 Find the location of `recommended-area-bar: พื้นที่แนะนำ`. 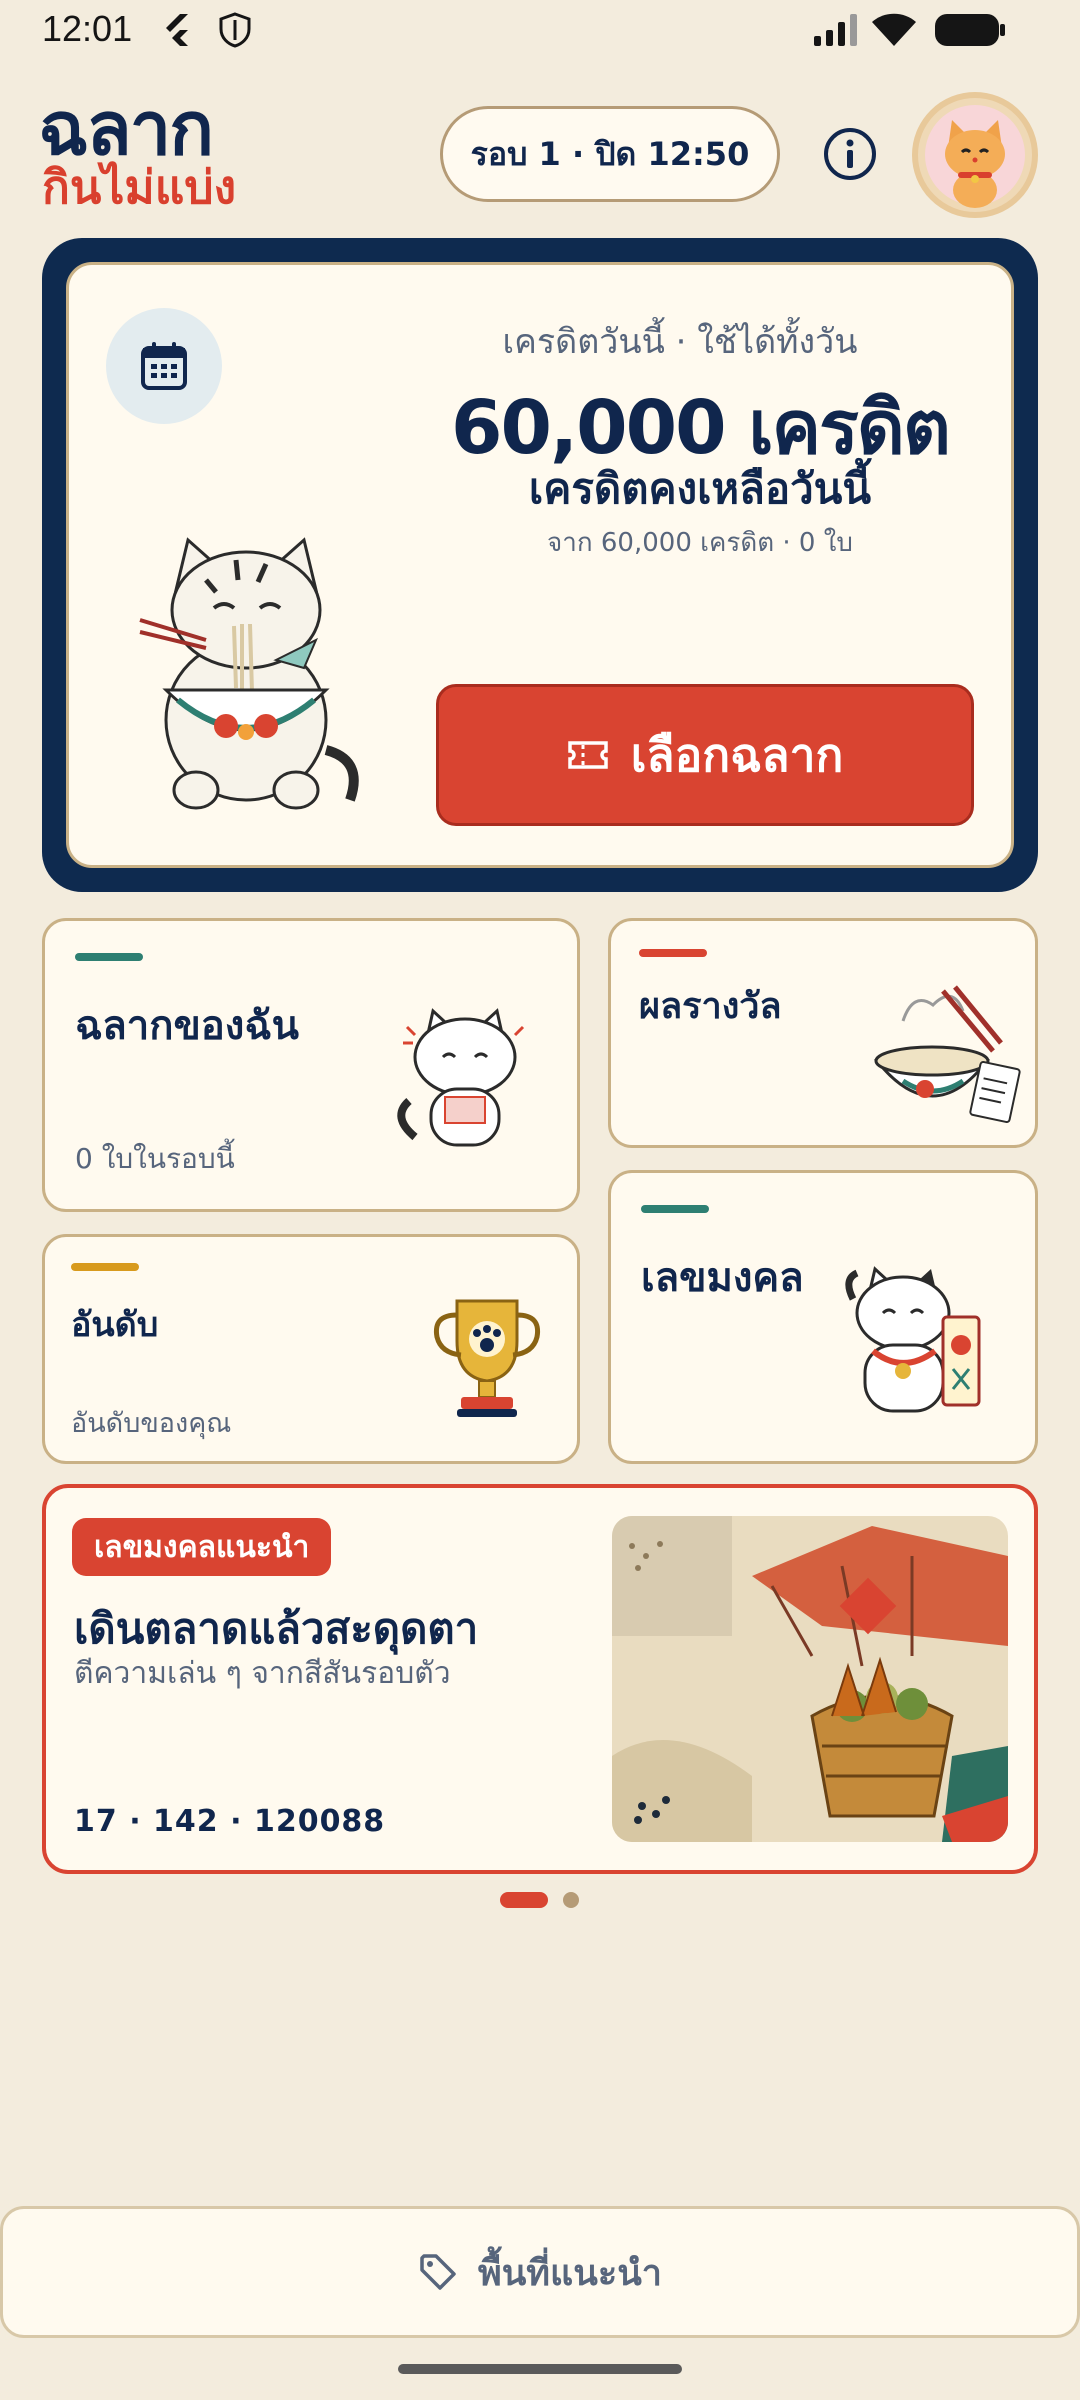

recommended-area-bar: พื้นที่แนะนำ is located at coordinates (540, 2272).